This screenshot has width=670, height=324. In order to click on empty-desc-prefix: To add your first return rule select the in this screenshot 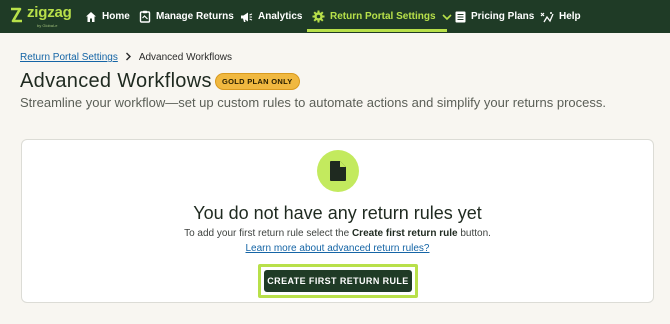, I will do `click(268, 233)`.